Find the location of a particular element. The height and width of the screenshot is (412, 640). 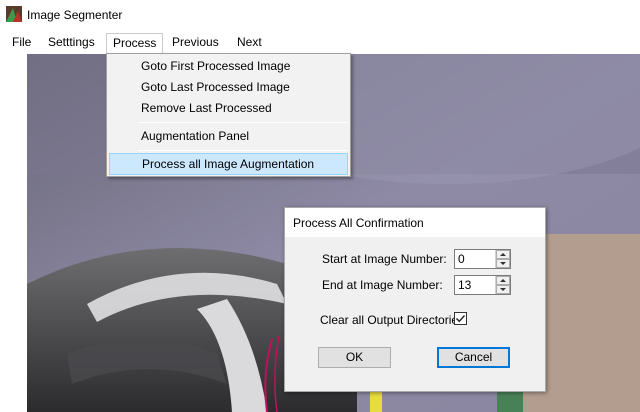

ok-button: OK is located at coordinates (354, 357).